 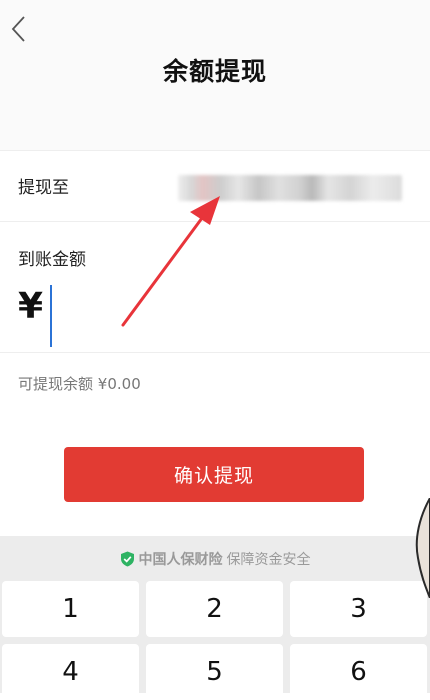 I want to click on security-text: 保障资金安全, so click(x=268, y=560).